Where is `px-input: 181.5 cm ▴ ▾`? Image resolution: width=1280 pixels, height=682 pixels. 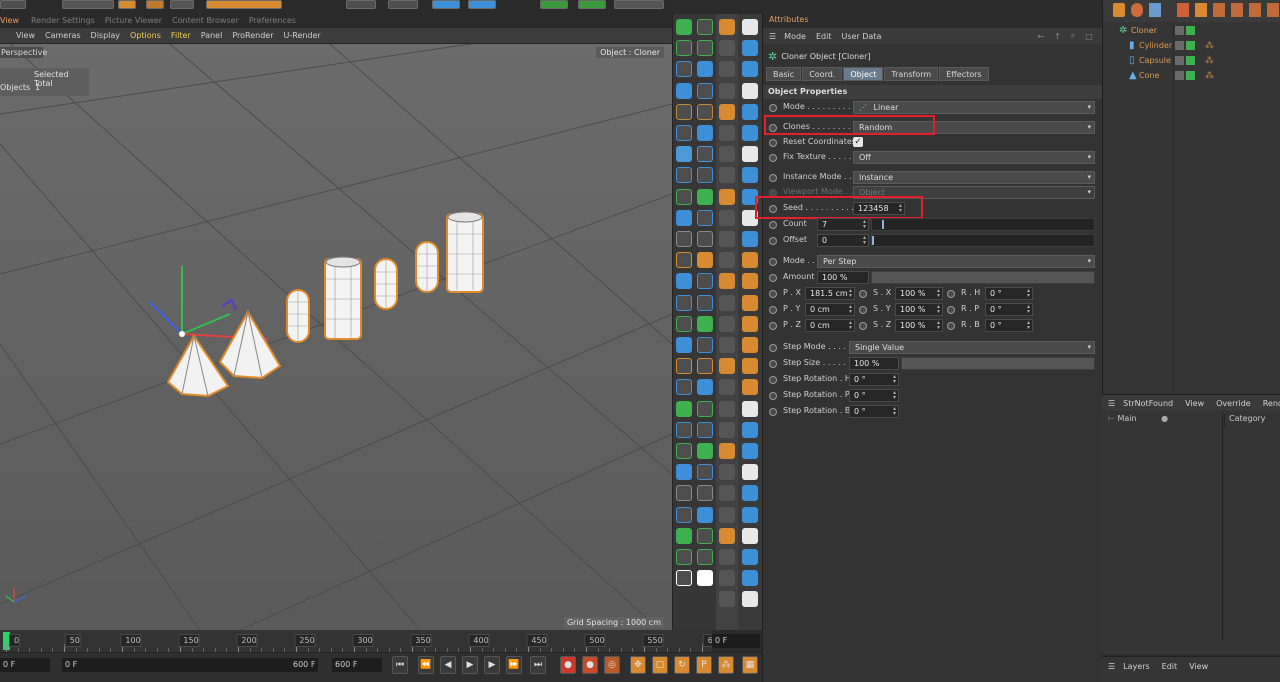
px-input: 181.5 cm ▴ ▾ is located at coordinates (830, 293).